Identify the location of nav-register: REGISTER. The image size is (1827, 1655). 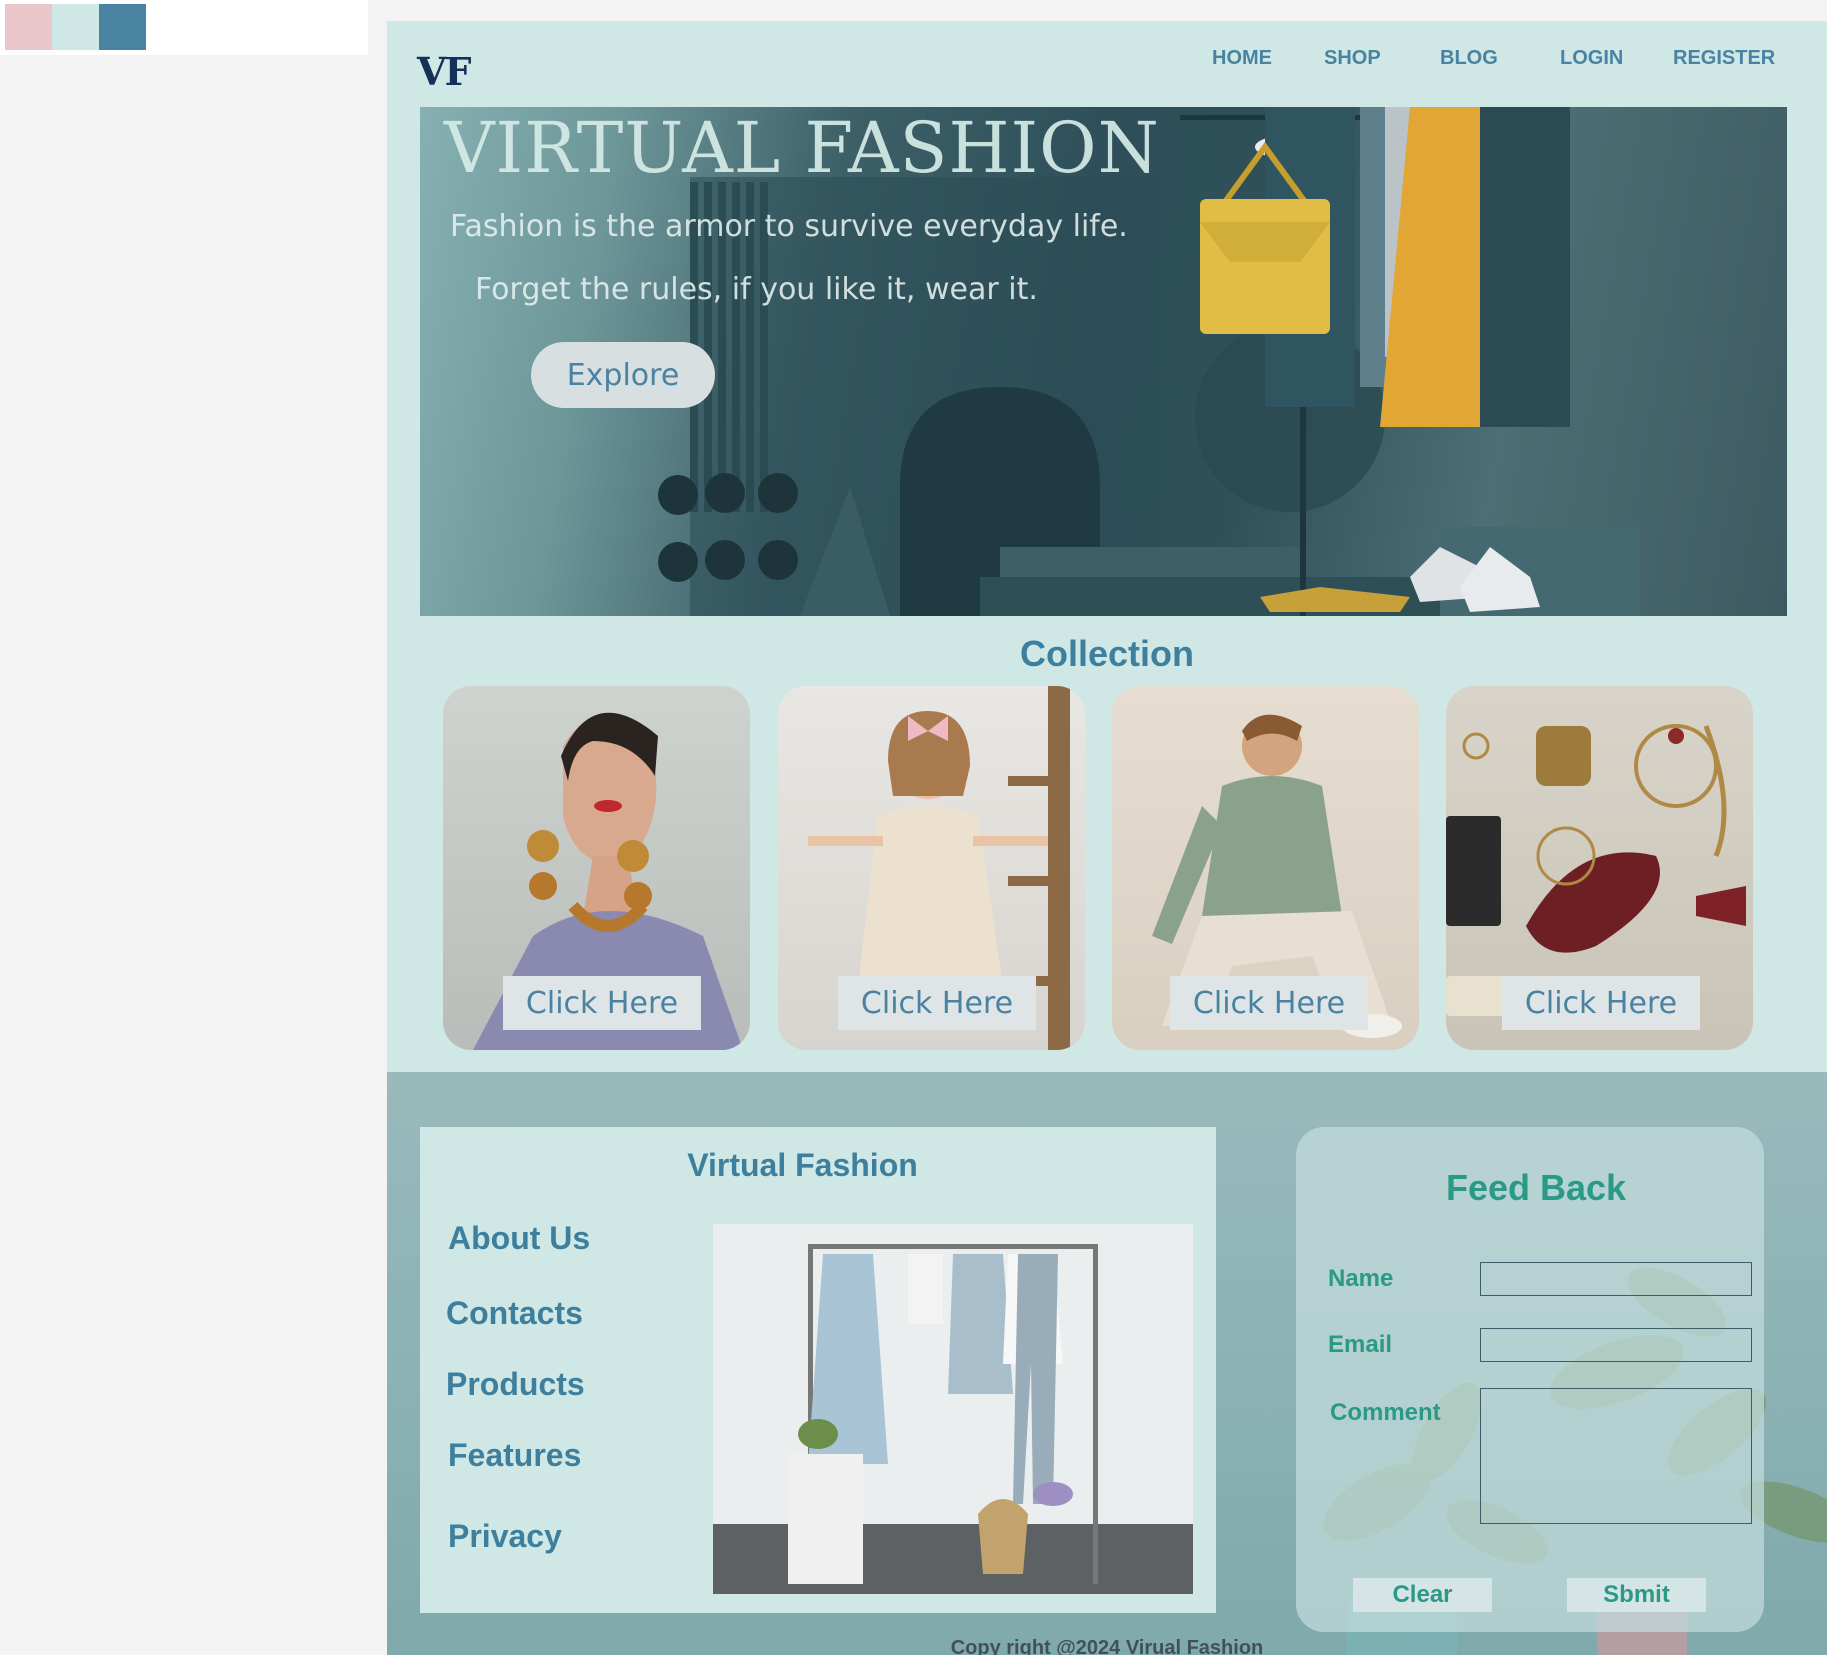
(1724, 58).